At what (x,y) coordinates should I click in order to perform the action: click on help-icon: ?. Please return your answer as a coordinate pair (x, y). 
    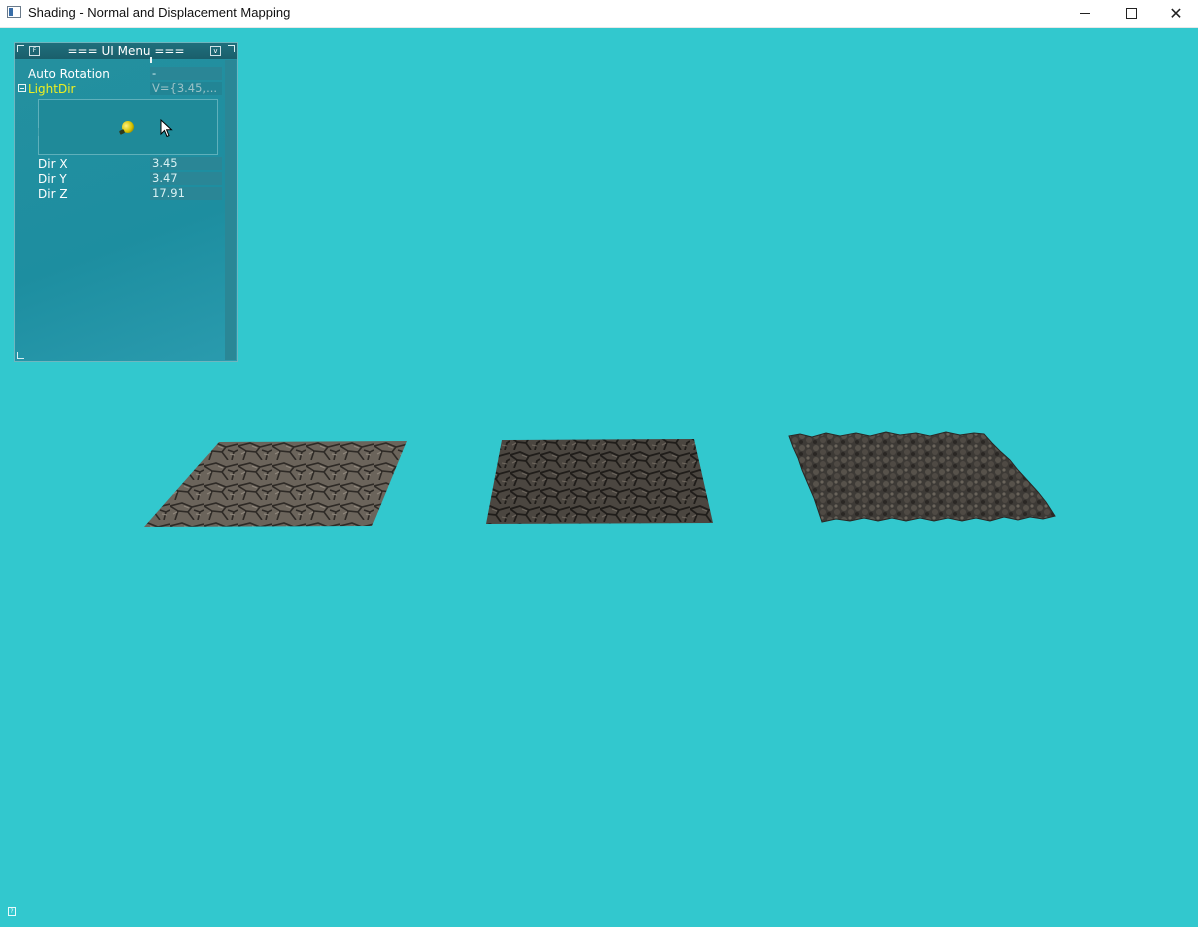
    Looking at the image, I should click on (12, 911).